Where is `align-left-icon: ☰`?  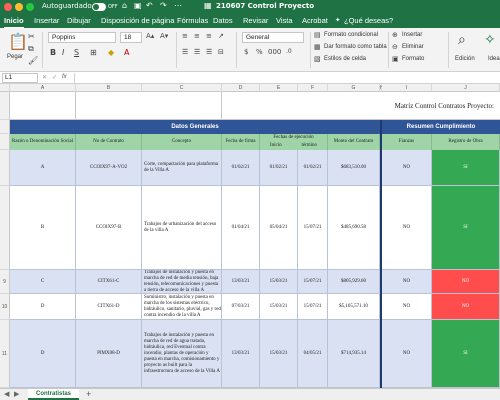 align-left-icon: ☰ is located at coordinates (185, 52).